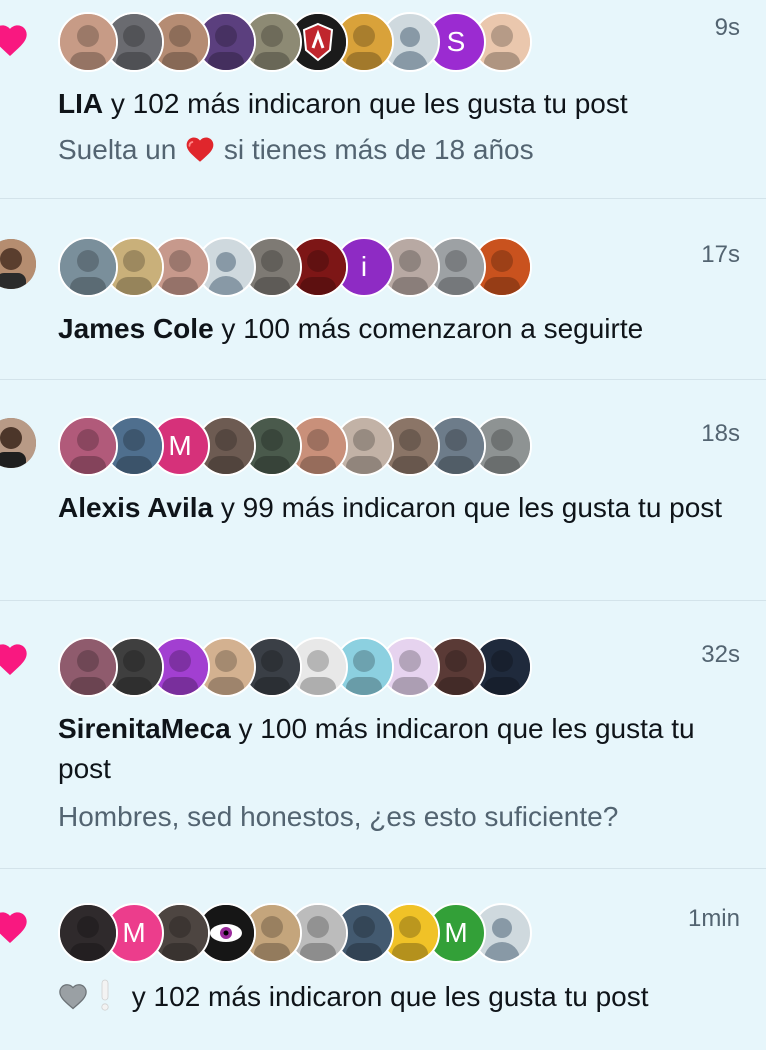 The height and width of the screenshot is (1050, 766). Describe the element at coordinates (713, 918) in the screenshot. I see `timestamp: 1min` at that location.